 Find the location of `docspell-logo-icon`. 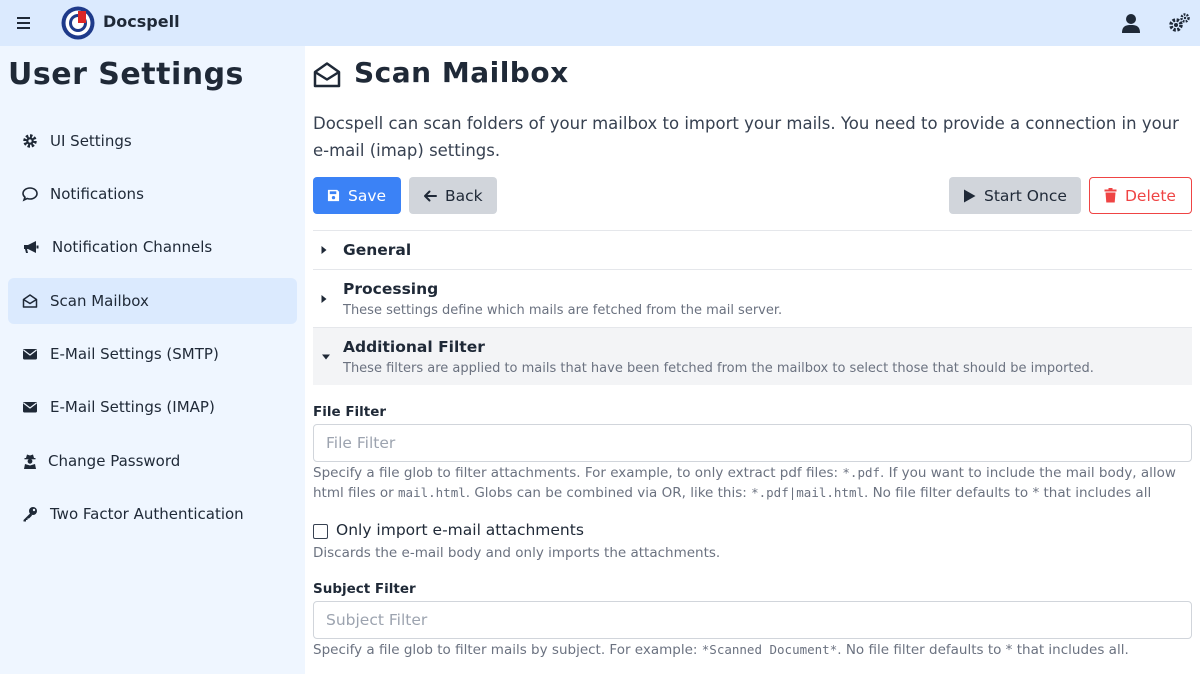

docspell-logo-icon is located at coordinates (78, 23).